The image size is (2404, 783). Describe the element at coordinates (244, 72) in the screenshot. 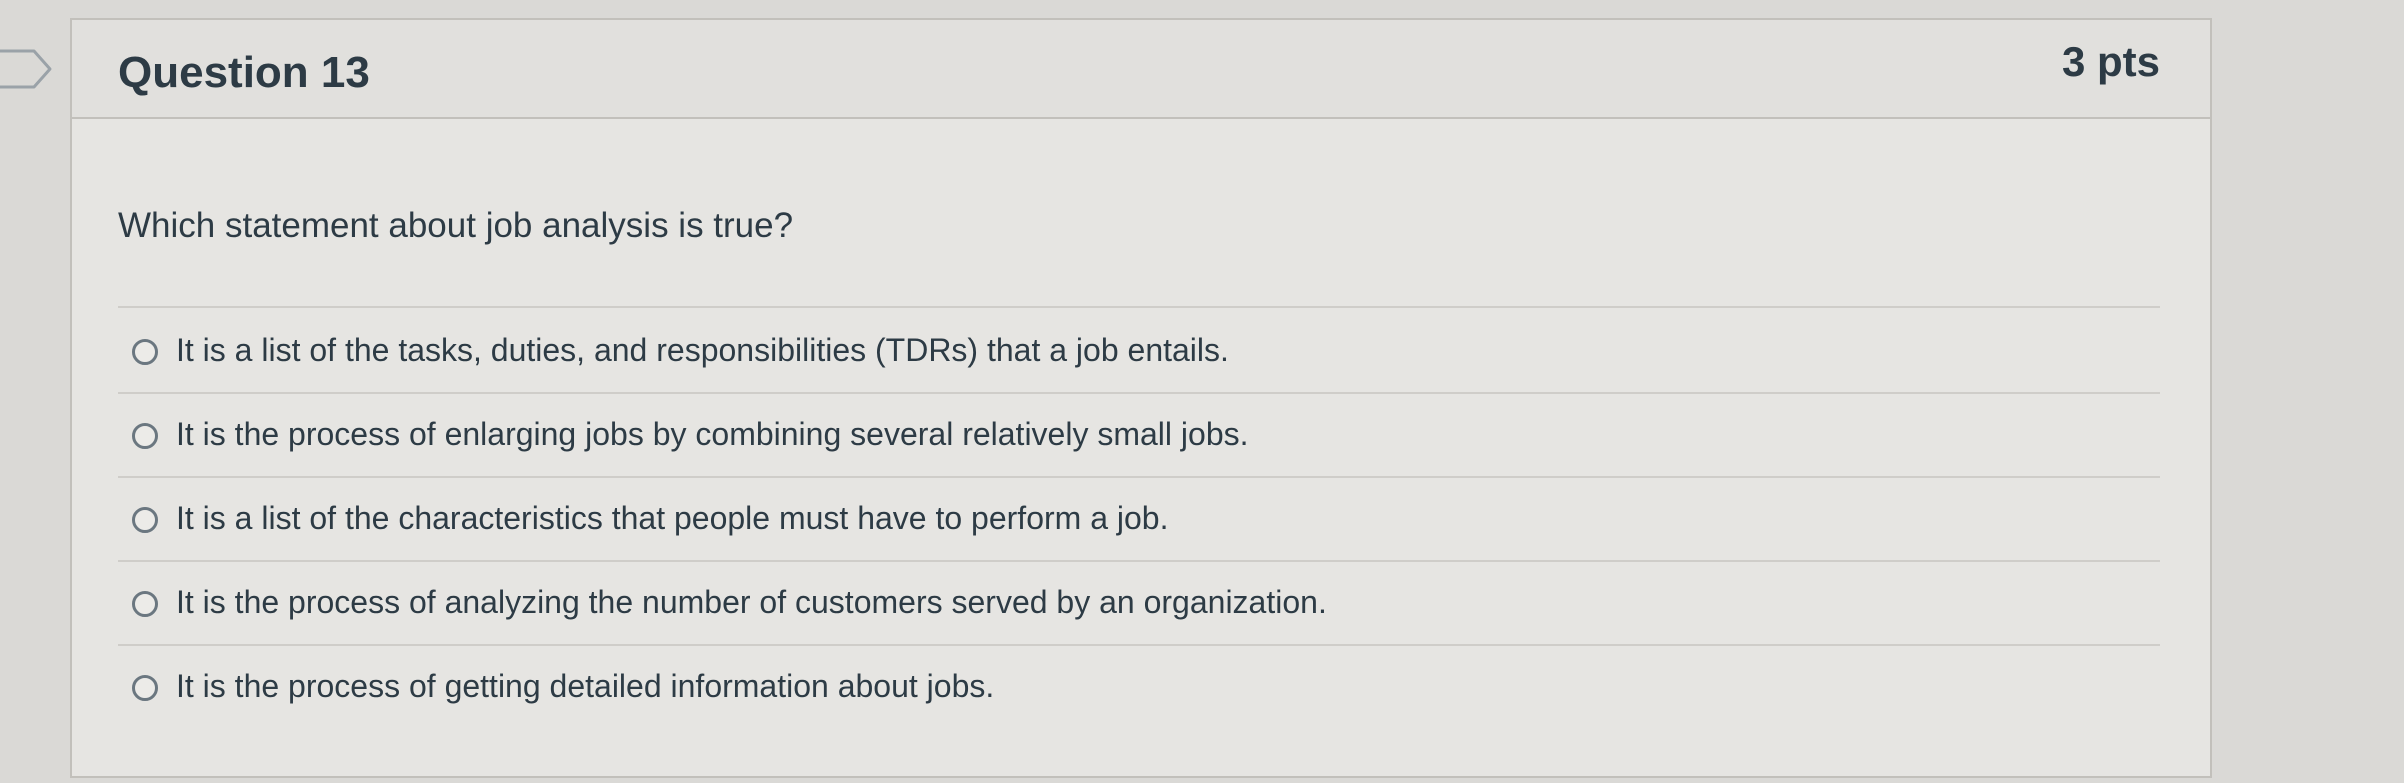

I see `question-title: Question 13` at that location.